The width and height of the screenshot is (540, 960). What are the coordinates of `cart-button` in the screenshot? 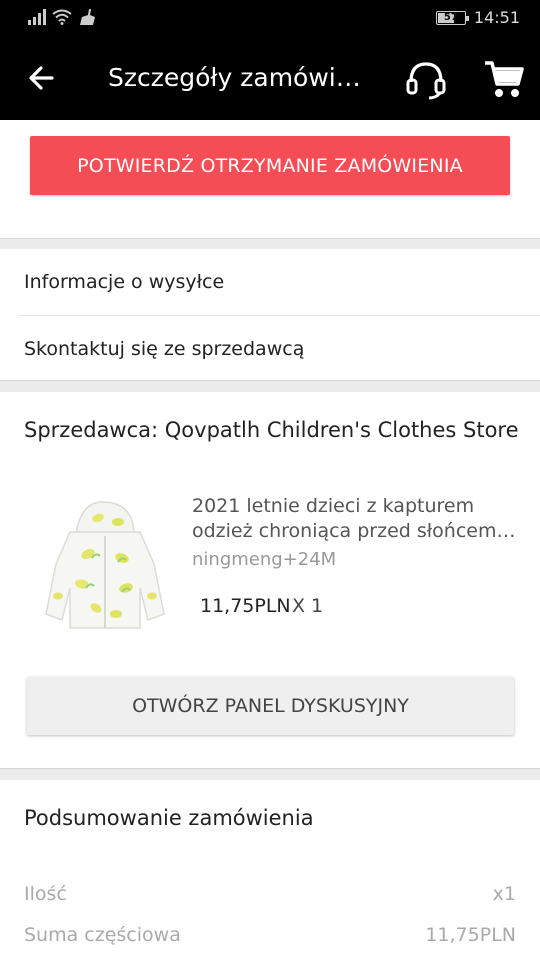 It's located at (504, 79).